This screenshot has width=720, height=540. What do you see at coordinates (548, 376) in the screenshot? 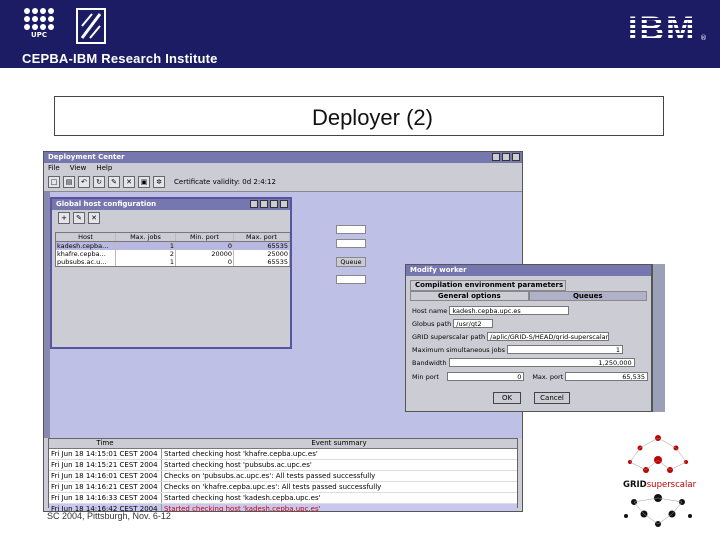
I see `max-port-label: Max. port` at bounding box center [548, 376].